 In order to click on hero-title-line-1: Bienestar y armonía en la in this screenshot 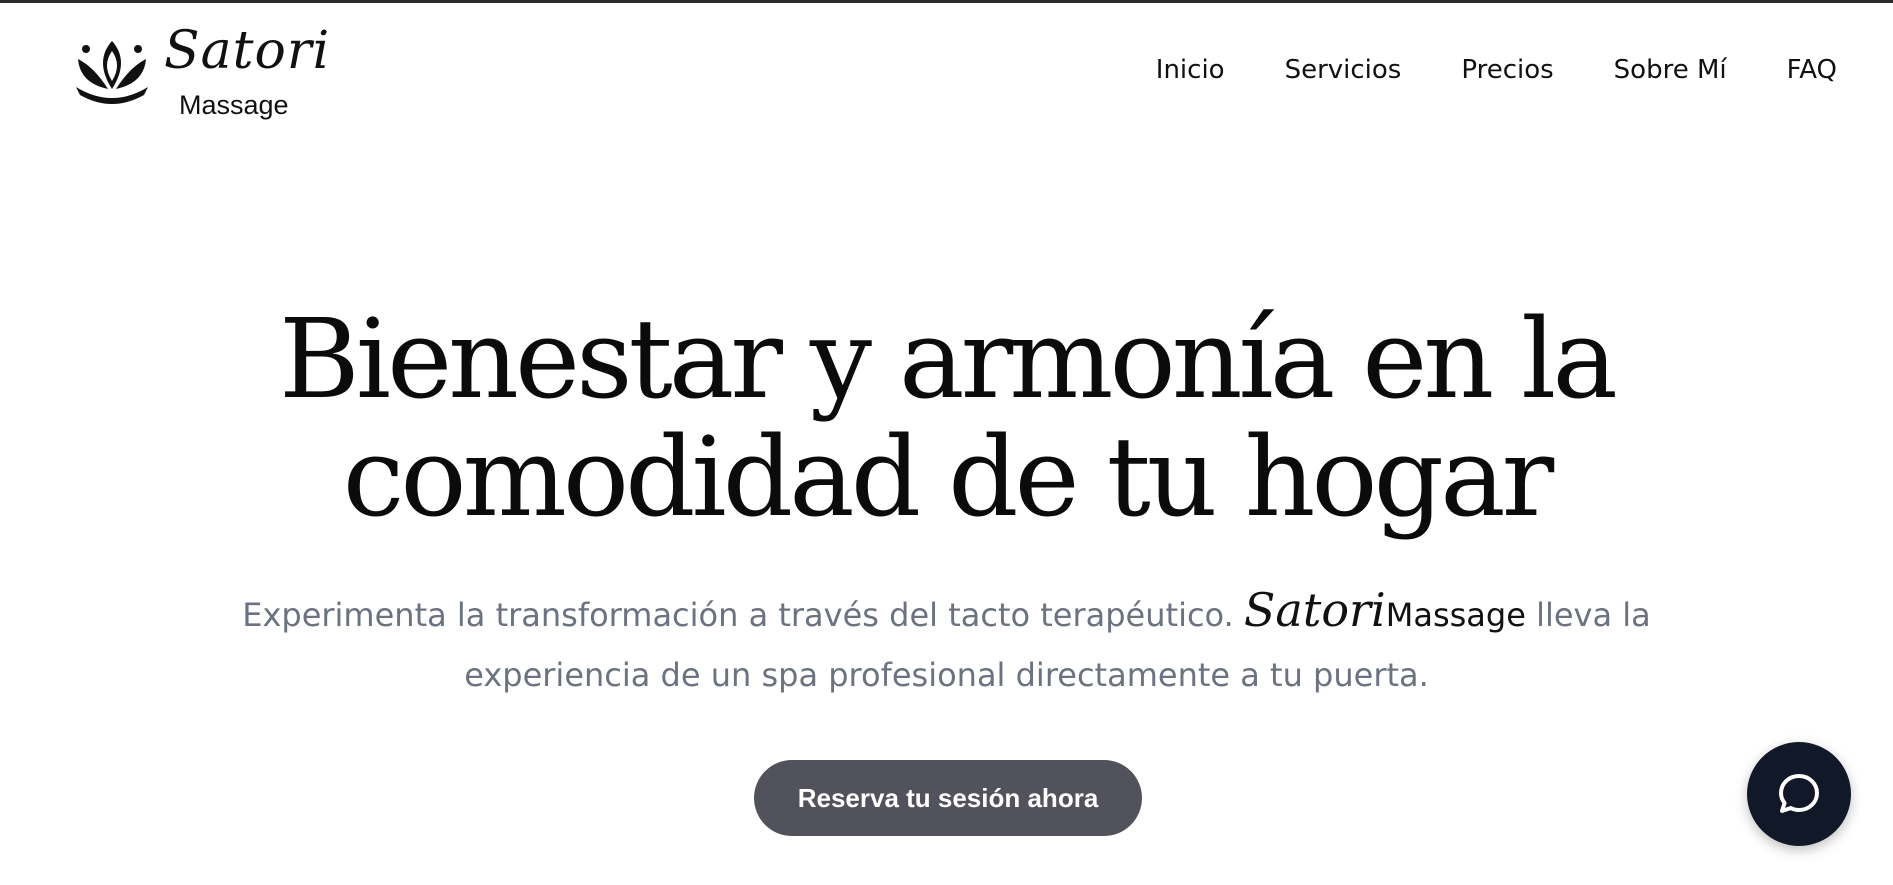, I will do `click(948, 359)`.